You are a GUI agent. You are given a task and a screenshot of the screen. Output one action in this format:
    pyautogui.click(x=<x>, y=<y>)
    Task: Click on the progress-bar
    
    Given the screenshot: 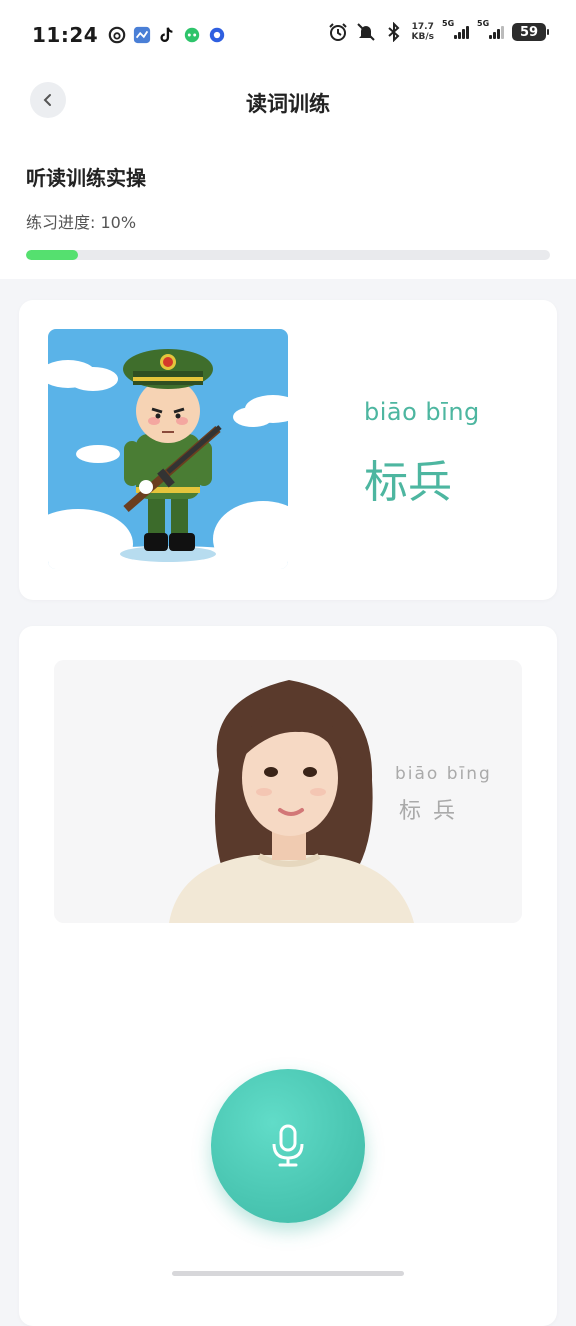 What is the action you would take?
    pyautogui.click(x=288, y=255)
    